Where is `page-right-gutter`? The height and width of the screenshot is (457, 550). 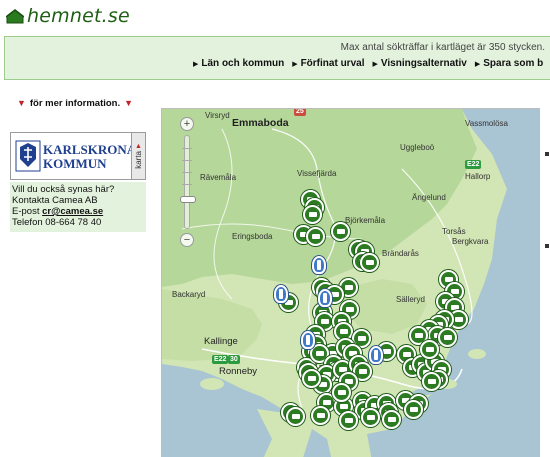
page-right-gutter is located at coordinates (545, 282).